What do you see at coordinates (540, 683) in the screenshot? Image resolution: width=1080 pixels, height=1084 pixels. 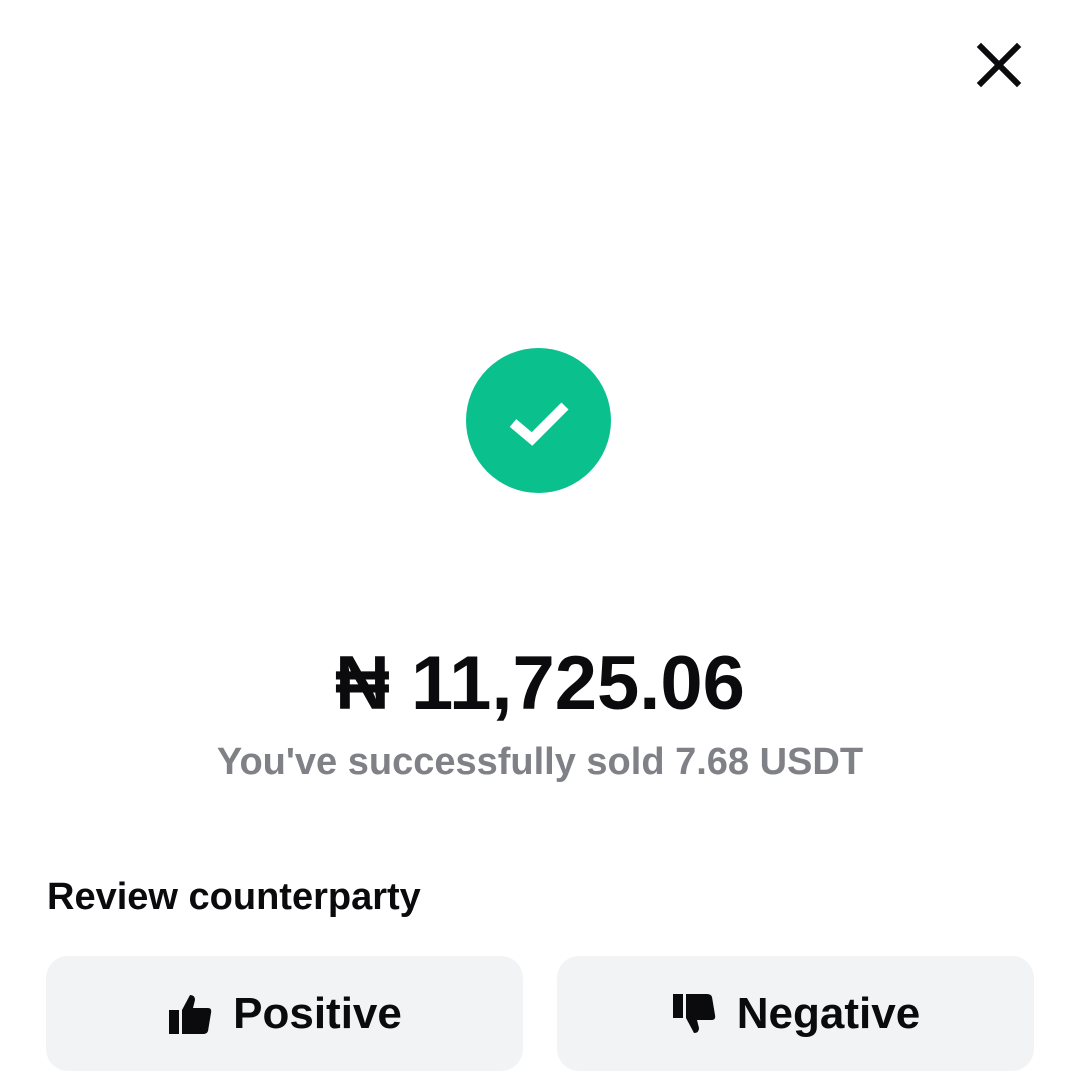 I see `sold-amount: ₦ 11,725.06` at bounding box center [540, 683].